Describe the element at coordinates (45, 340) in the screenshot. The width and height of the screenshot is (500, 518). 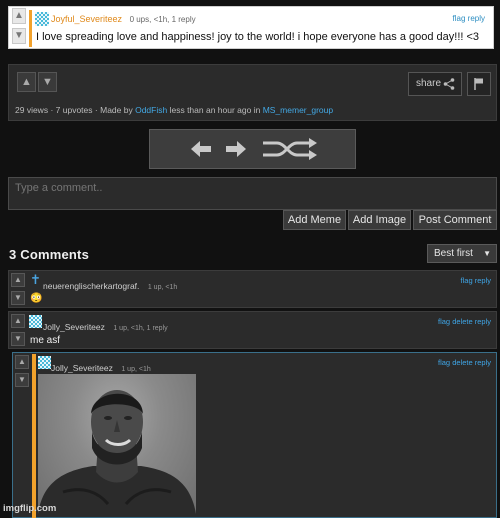
I see `comment-text: me asf` at that location.